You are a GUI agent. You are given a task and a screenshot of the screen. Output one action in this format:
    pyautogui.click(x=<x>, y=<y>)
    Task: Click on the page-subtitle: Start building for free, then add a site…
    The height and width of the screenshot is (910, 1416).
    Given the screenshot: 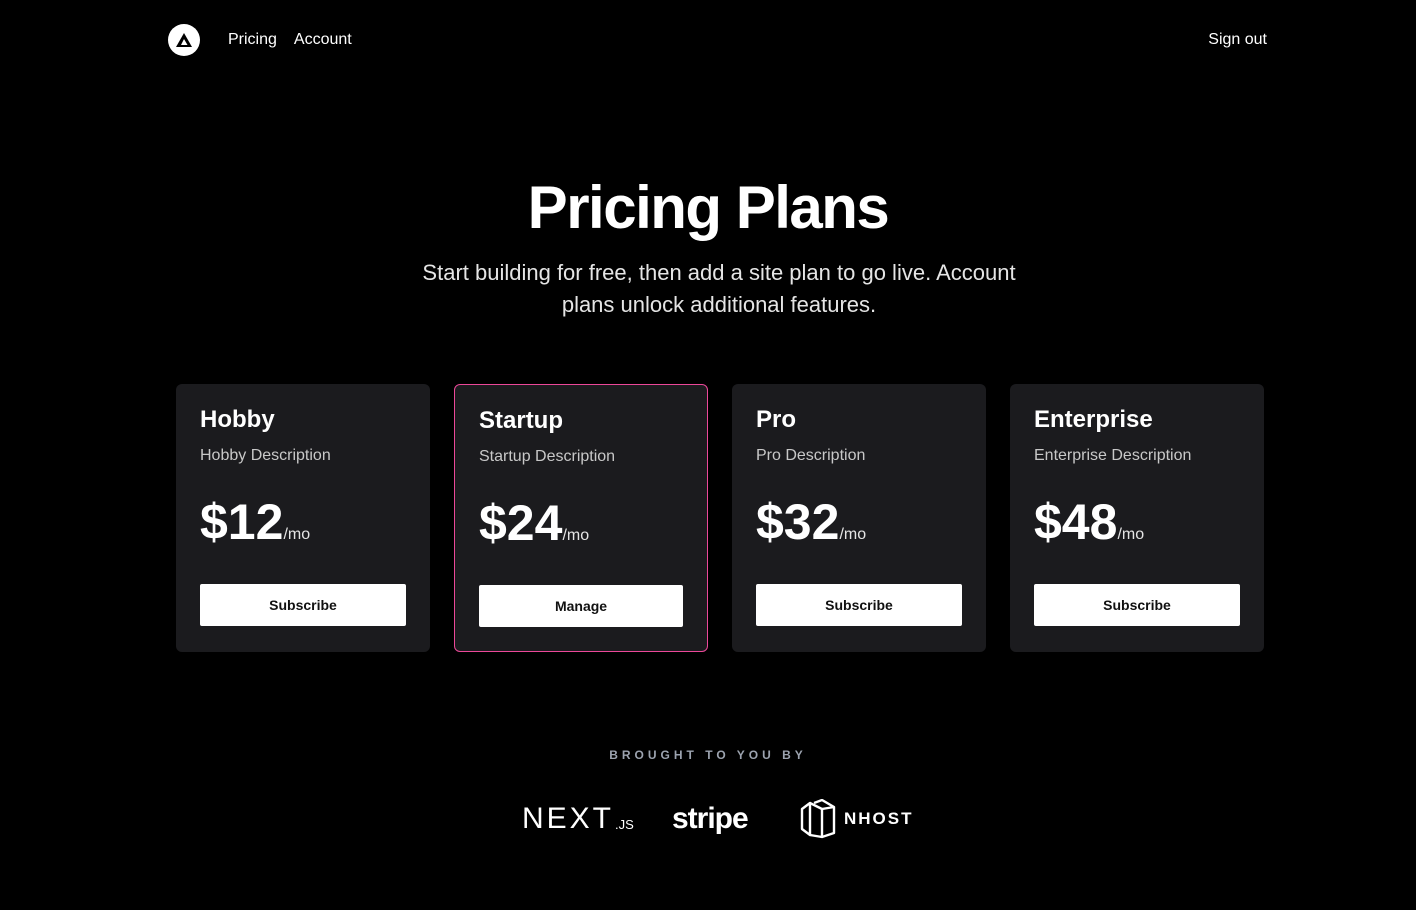 What is the action you would take?
    pyautogui.click(x=719, y=288)
    